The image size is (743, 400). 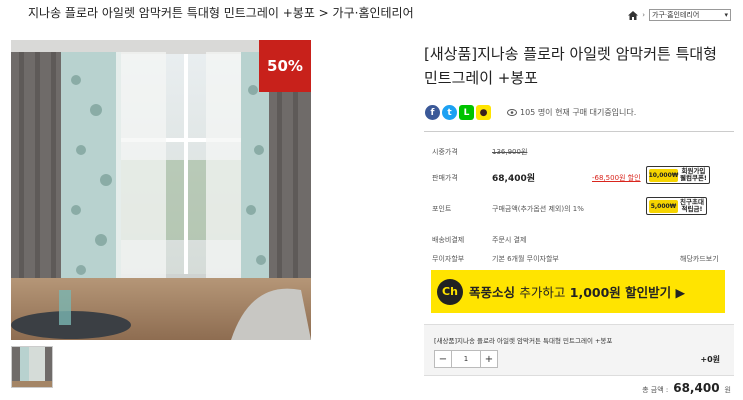 What do you see at coordinates (489, 359) in the screenshot?
I see `quantity-plus-button: +` at bounding box center [489, 359].